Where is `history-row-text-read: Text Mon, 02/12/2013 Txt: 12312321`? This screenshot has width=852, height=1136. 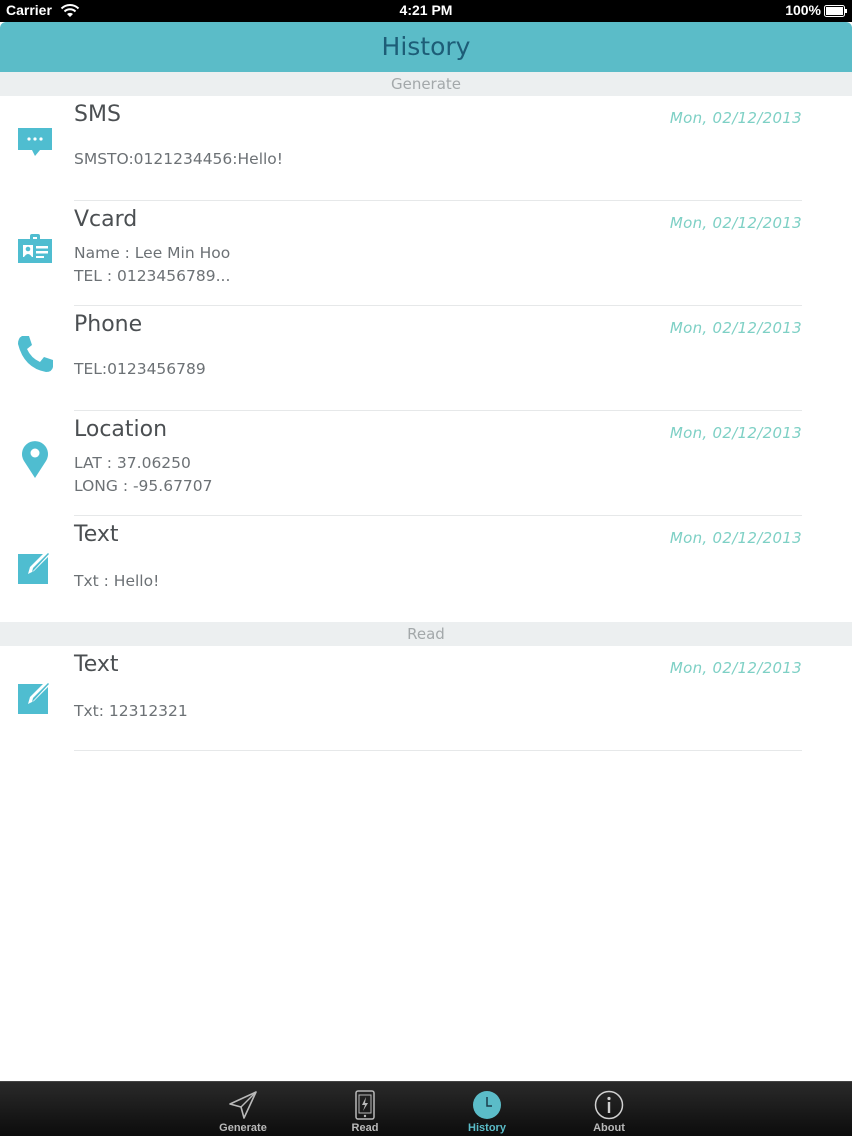
history-row-text-read: Text Mon, 02/12/2013 Txt: 12312321 is located at coordinates (426, 698).